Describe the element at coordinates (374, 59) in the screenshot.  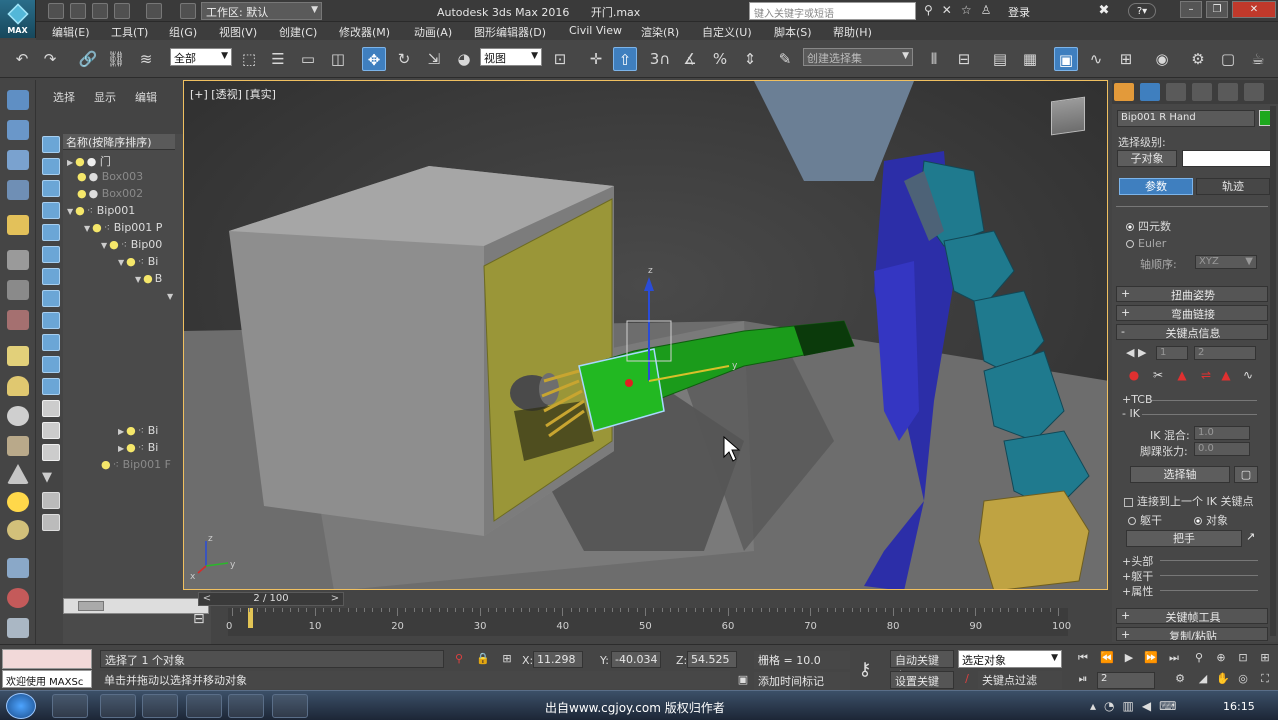
I see `select-and-move-icon: ✥` at that location.